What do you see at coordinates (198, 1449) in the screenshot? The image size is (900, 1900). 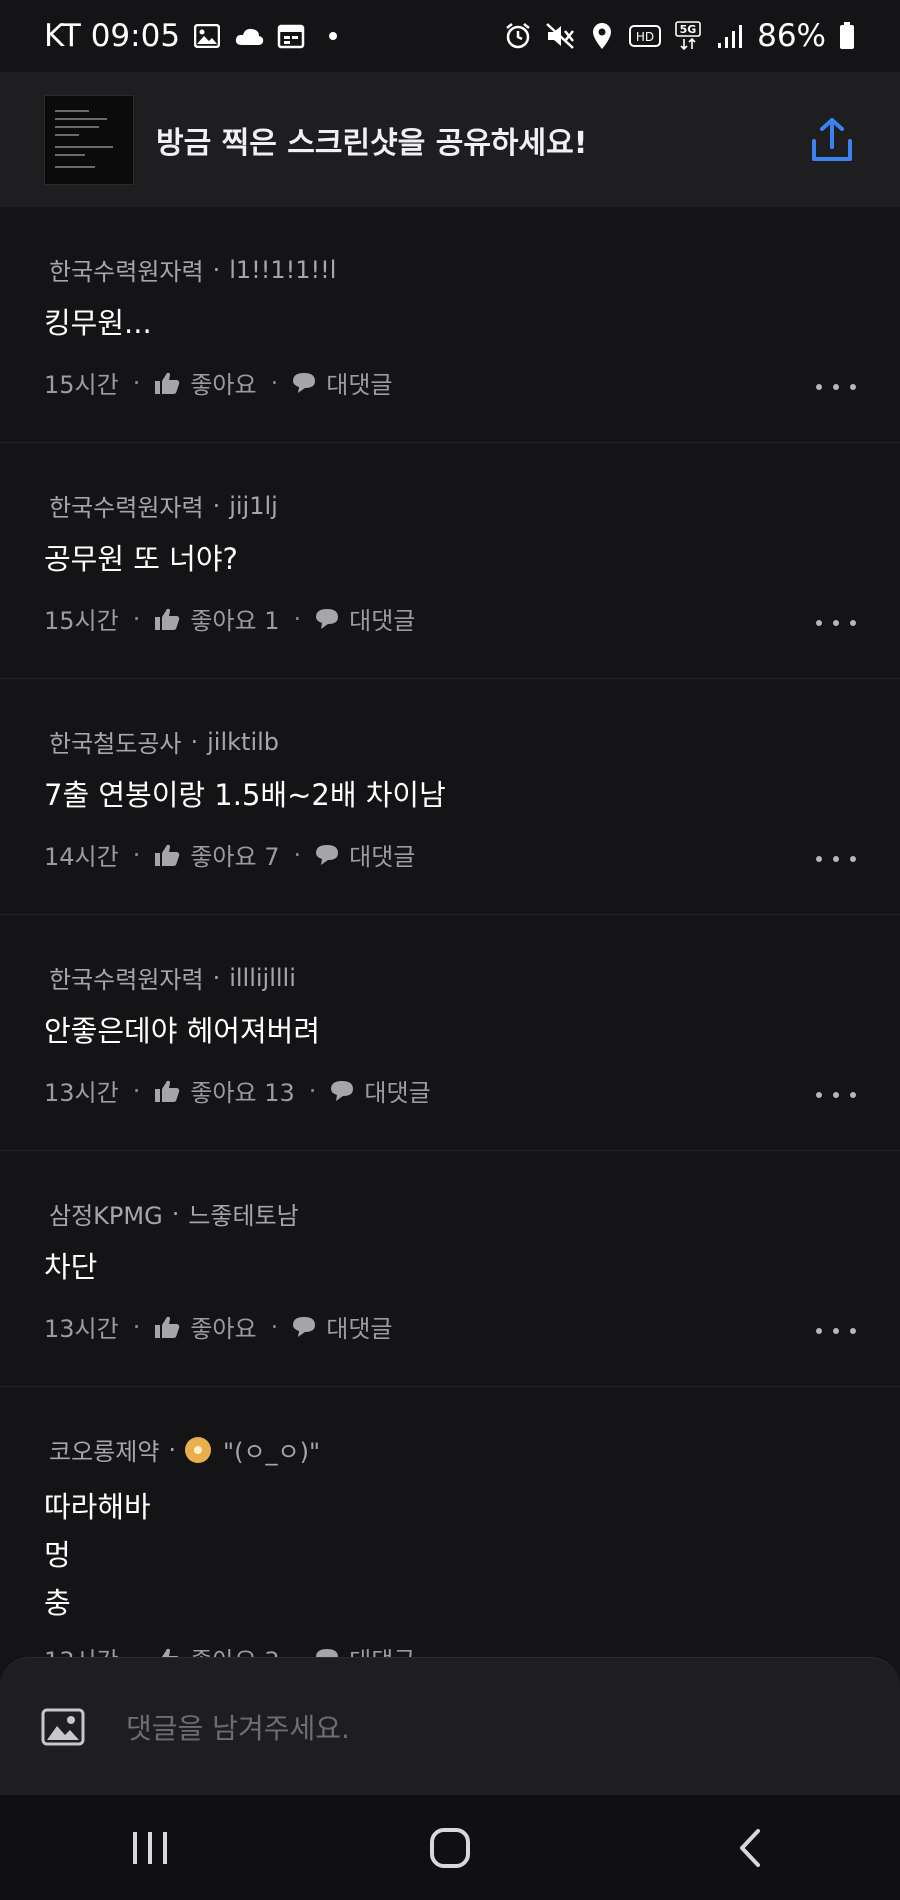 I see `badge-icon` at bounding box center [198, 1449].